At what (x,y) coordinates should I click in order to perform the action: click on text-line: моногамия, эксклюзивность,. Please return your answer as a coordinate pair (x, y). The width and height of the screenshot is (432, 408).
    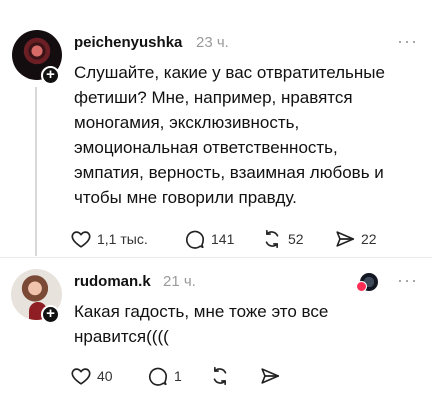
    Looking at the image, I should click on (187, 122).